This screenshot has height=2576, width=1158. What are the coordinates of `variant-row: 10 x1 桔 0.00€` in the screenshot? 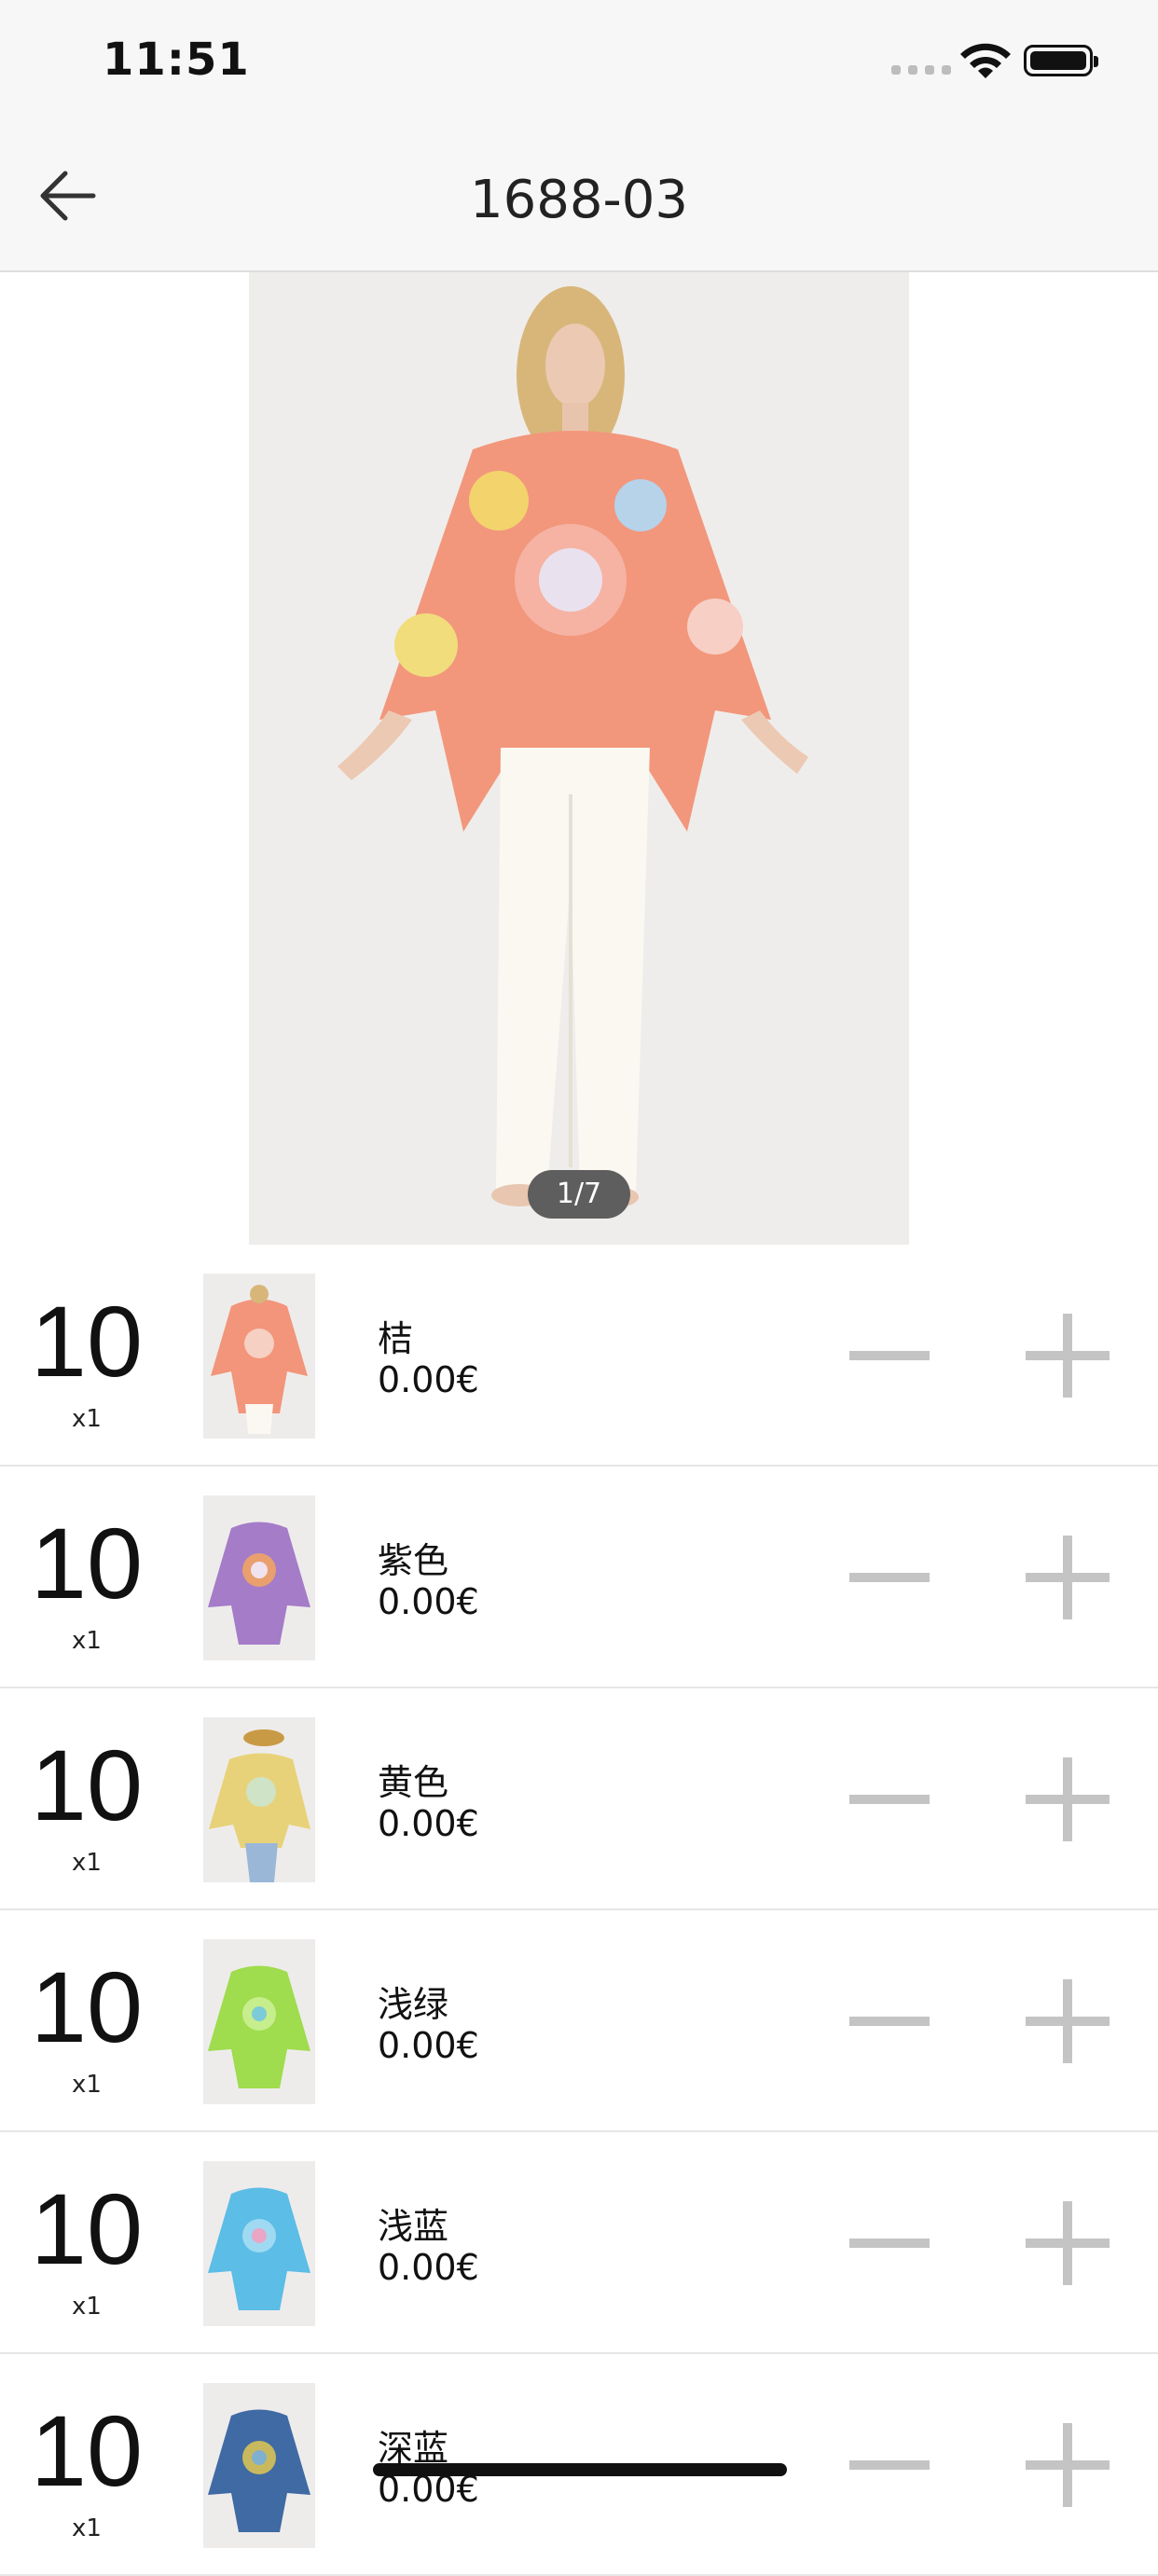 It's located at (579, 1356).